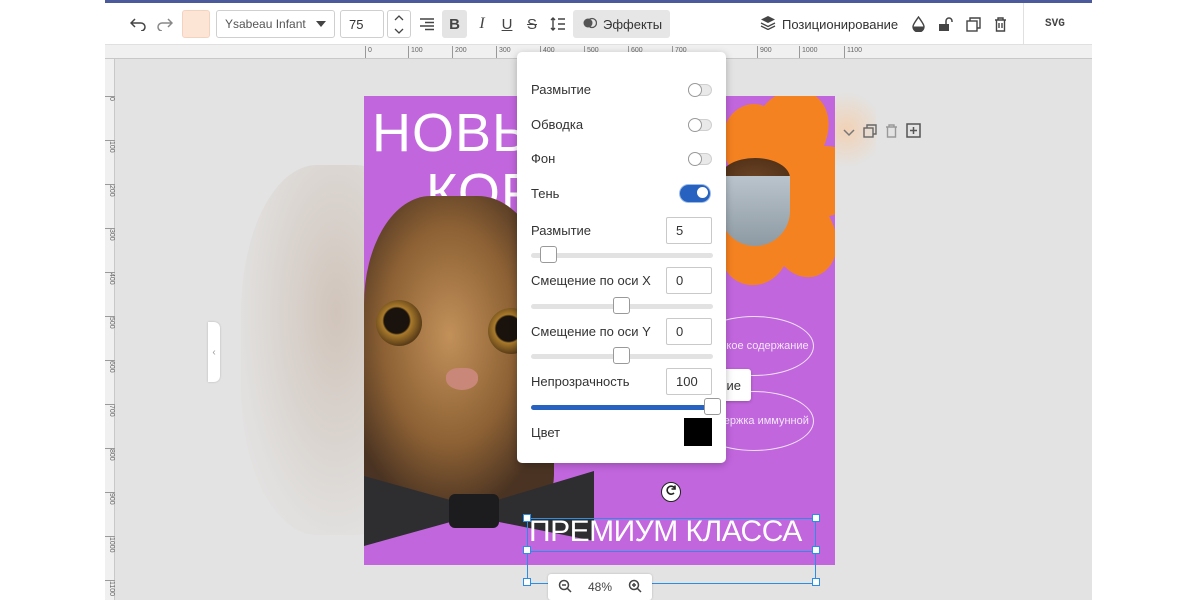 This screenshot has height=600, width=1200. I want to click on effect-row-blur: Размытие, so click(621, 89).